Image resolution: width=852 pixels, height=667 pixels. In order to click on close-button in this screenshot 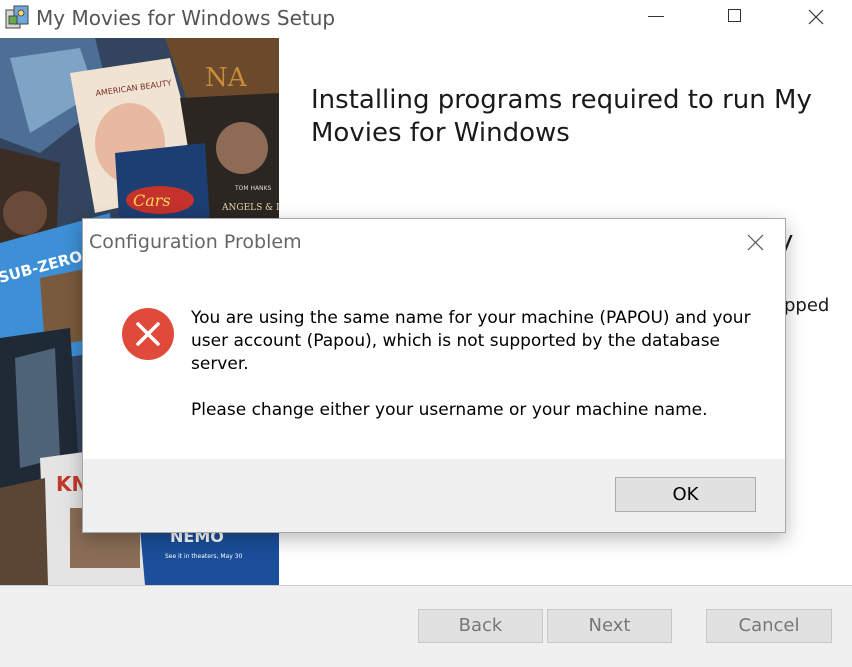, I will do `click(817, 17)`.